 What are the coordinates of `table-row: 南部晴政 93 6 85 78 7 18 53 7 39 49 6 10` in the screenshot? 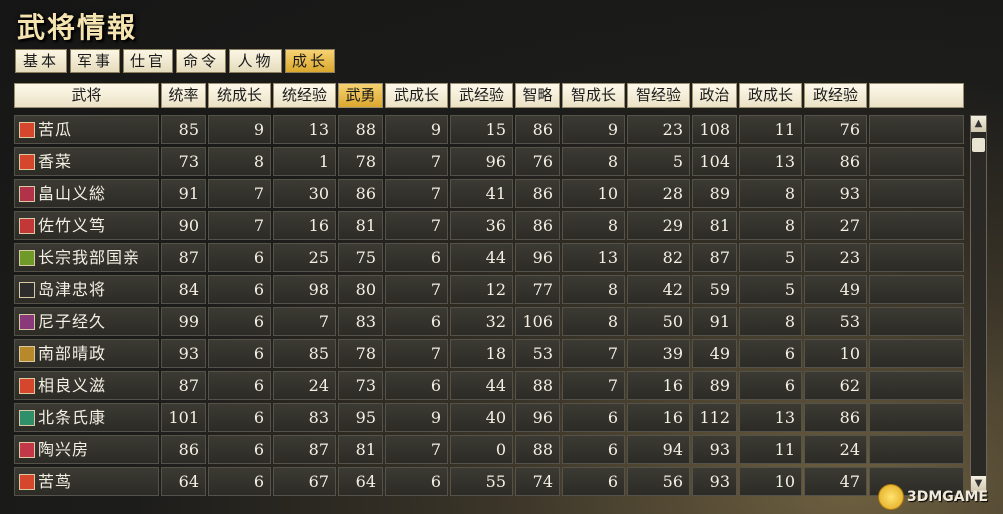 It's located at (490, 353).